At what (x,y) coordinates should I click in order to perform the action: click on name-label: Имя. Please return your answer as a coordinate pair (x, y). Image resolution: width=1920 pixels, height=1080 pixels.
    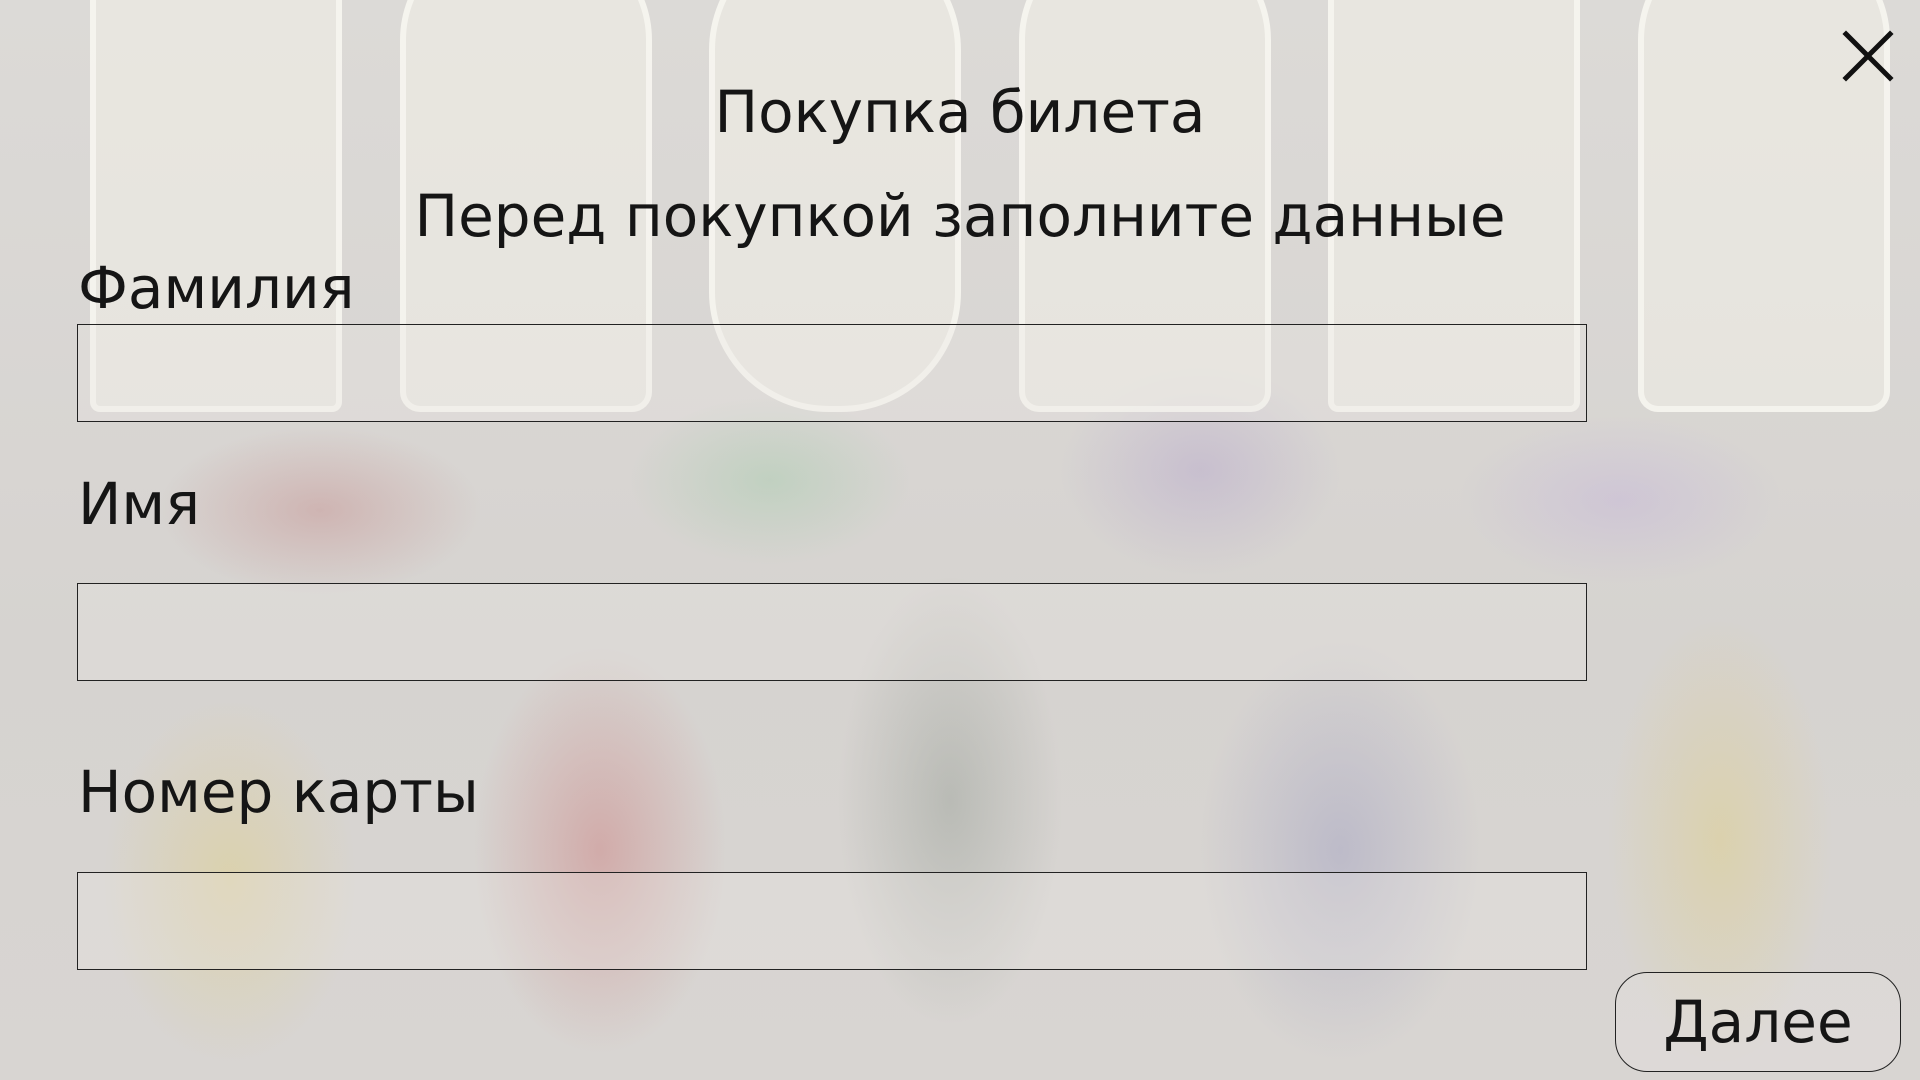
    Looking at the image, I should click on (139, 504).